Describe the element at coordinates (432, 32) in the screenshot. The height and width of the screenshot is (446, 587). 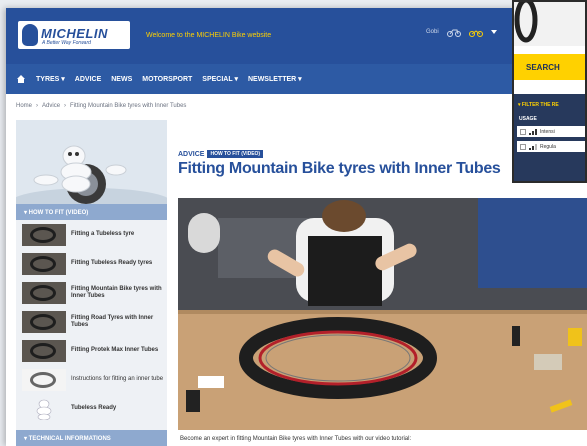
I see `header-text: Gobi` at that location.